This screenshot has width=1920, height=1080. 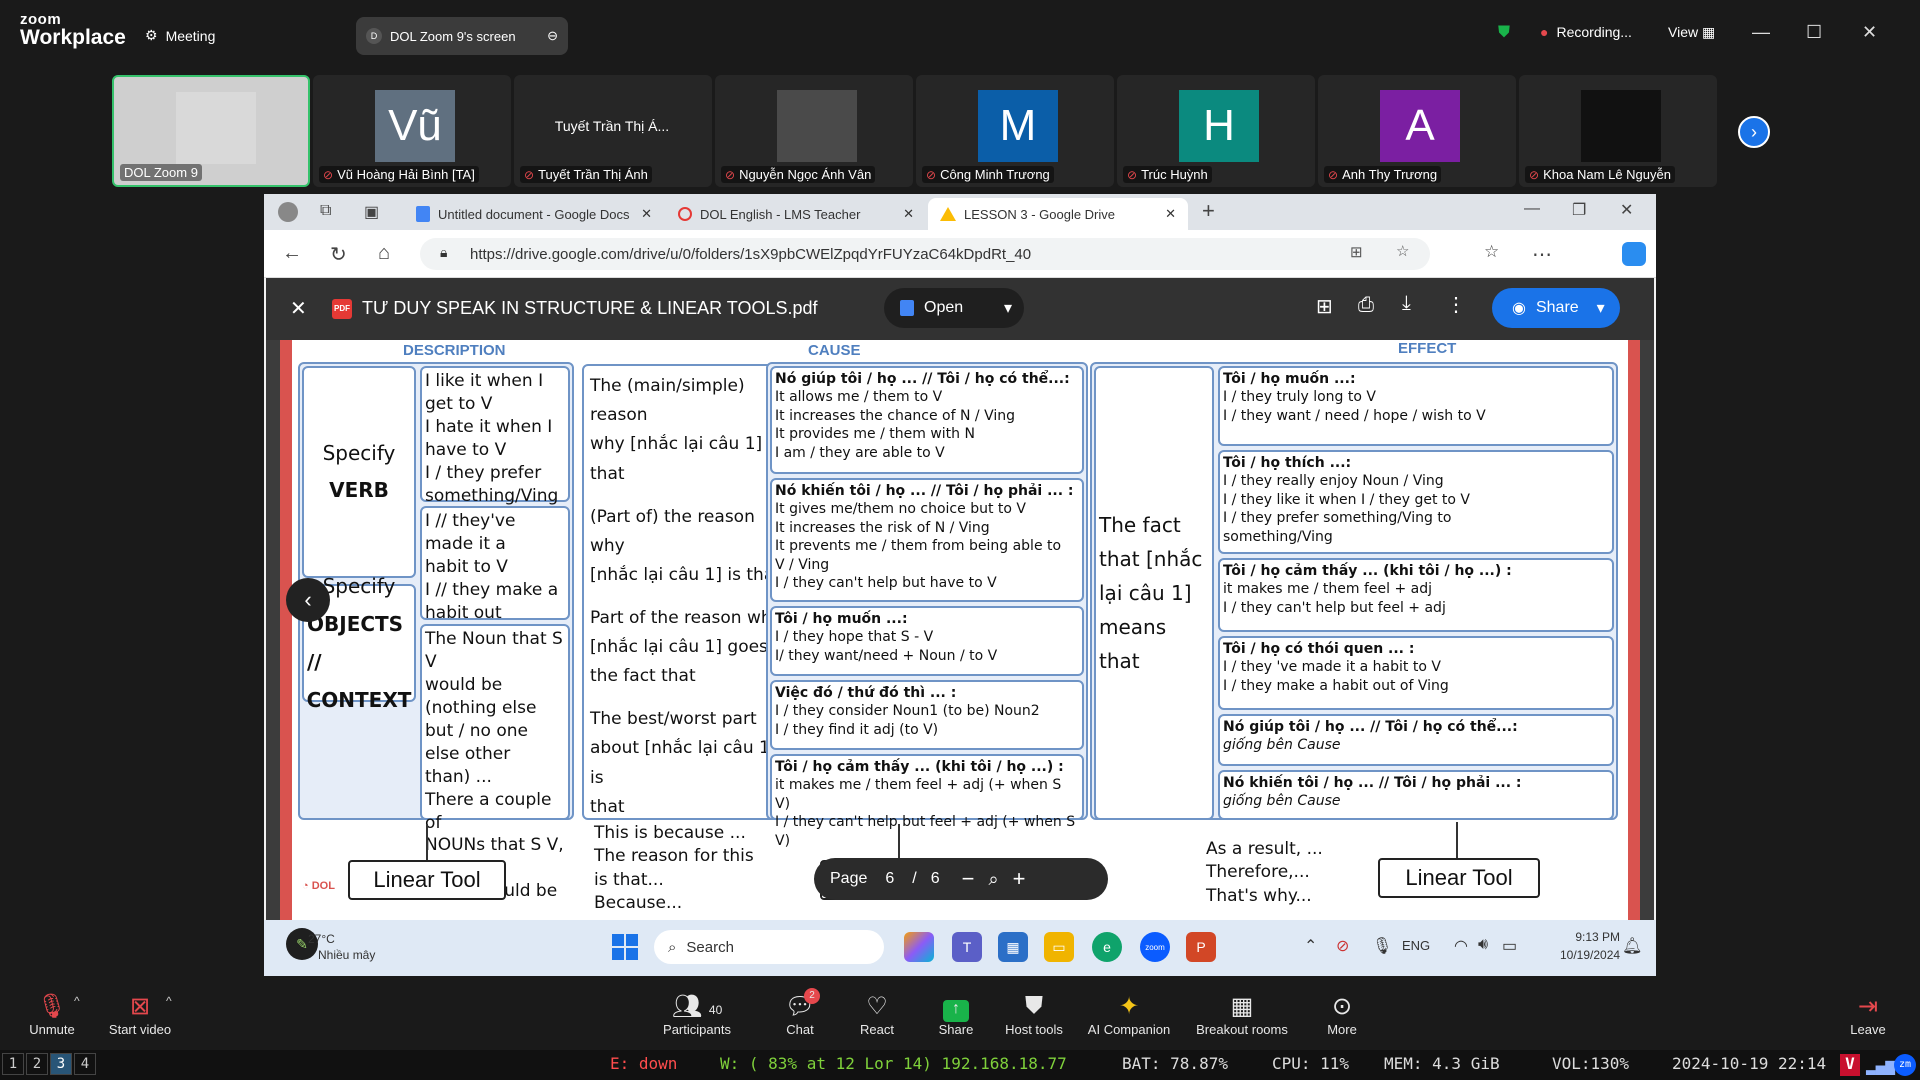 I want to click on gear-icon: ⚙, so click(x=151, y=35).